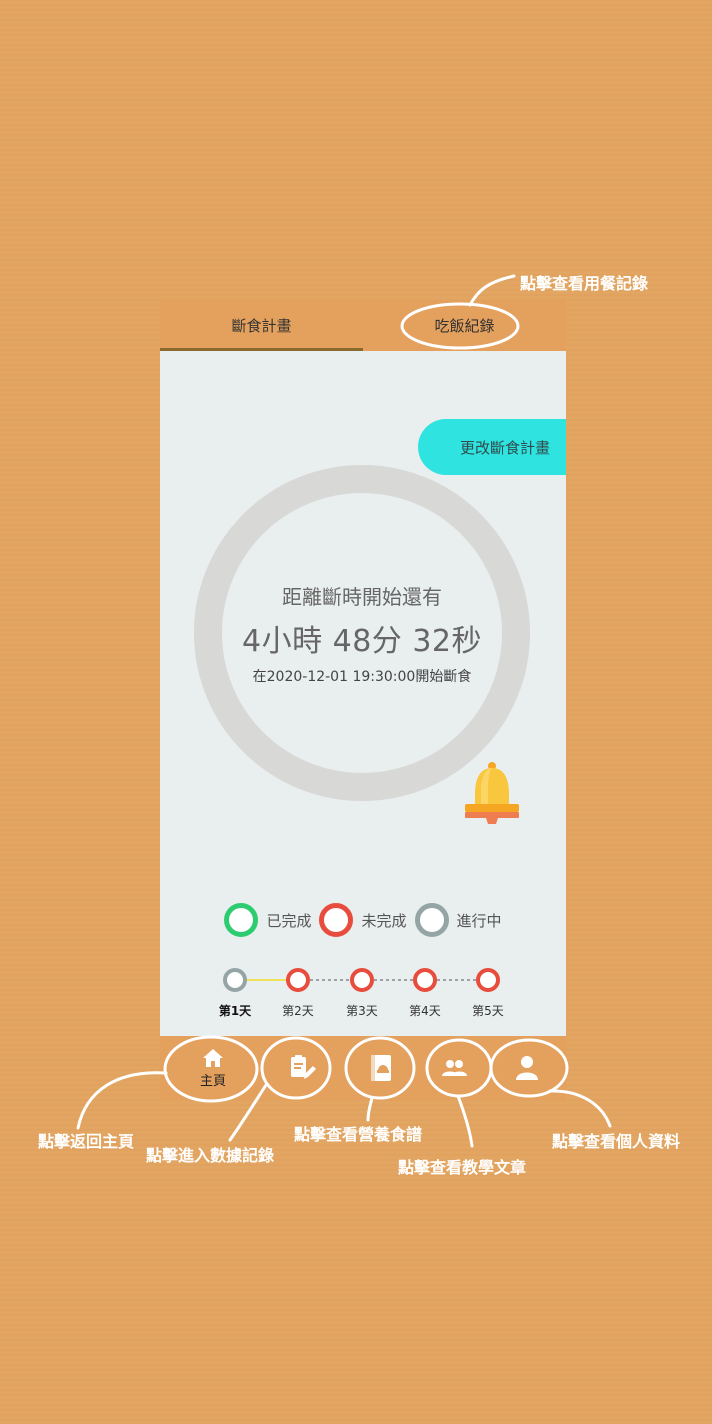  I want to click on legend-in-progress: 進行中, so click(458, 920).